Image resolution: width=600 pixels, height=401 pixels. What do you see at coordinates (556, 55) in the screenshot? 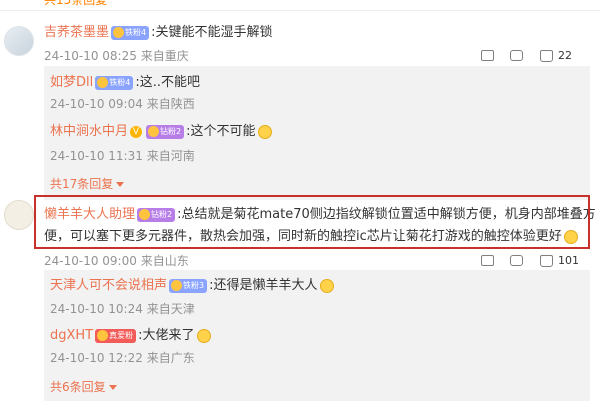
I see `like-button: 22` at bounding box center [556, 55].